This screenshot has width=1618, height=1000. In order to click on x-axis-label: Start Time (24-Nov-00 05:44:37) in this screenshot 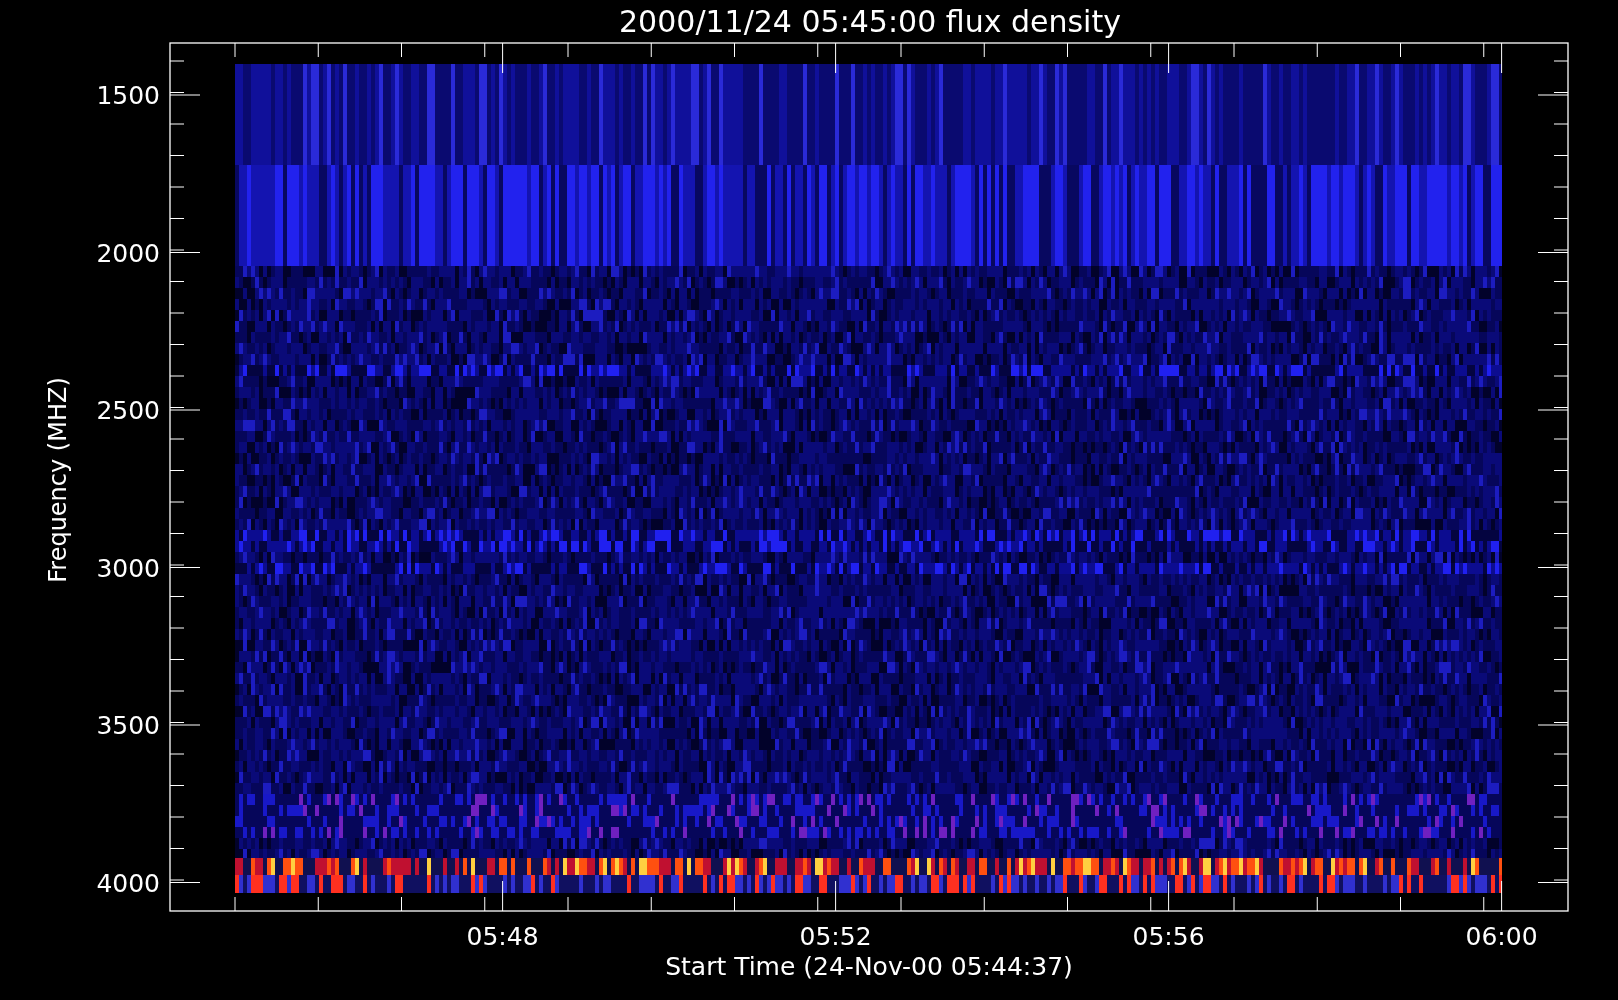, I will do `click(869, 966)`.